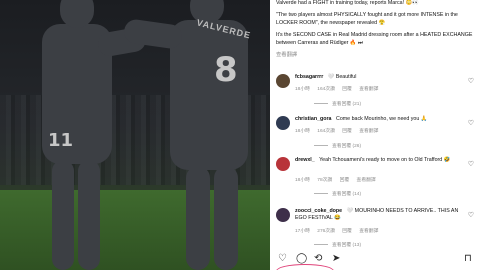 The image size is (480, 270). What do you see at coordinates (382, 119) in the screenshot?
I see `comment-text: Come back Mourinho, we need you 🙏` at bounding box center [382, 119].